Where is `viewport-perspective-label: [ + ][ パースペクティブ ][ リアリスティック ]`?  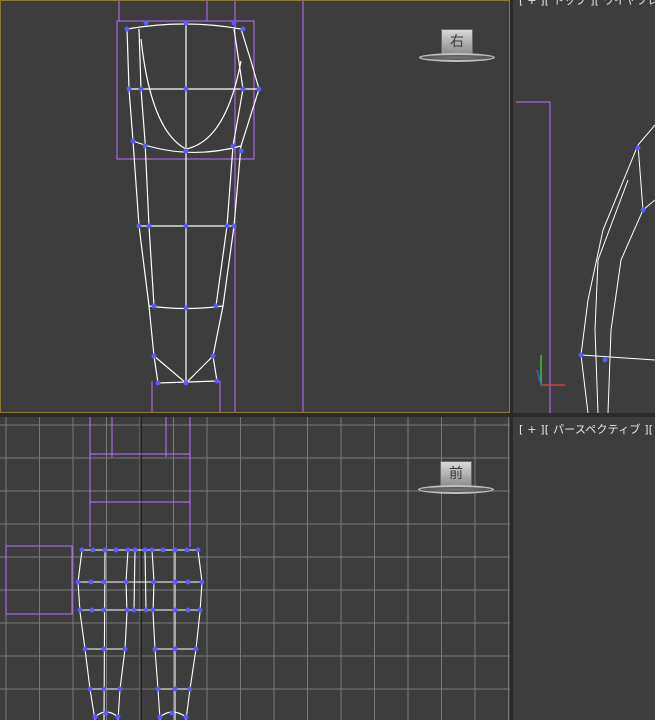 viewport-perspective-label: [ + ][ パースペクティブ ][ リアリスティック ] is located at coordinates (587, 429).